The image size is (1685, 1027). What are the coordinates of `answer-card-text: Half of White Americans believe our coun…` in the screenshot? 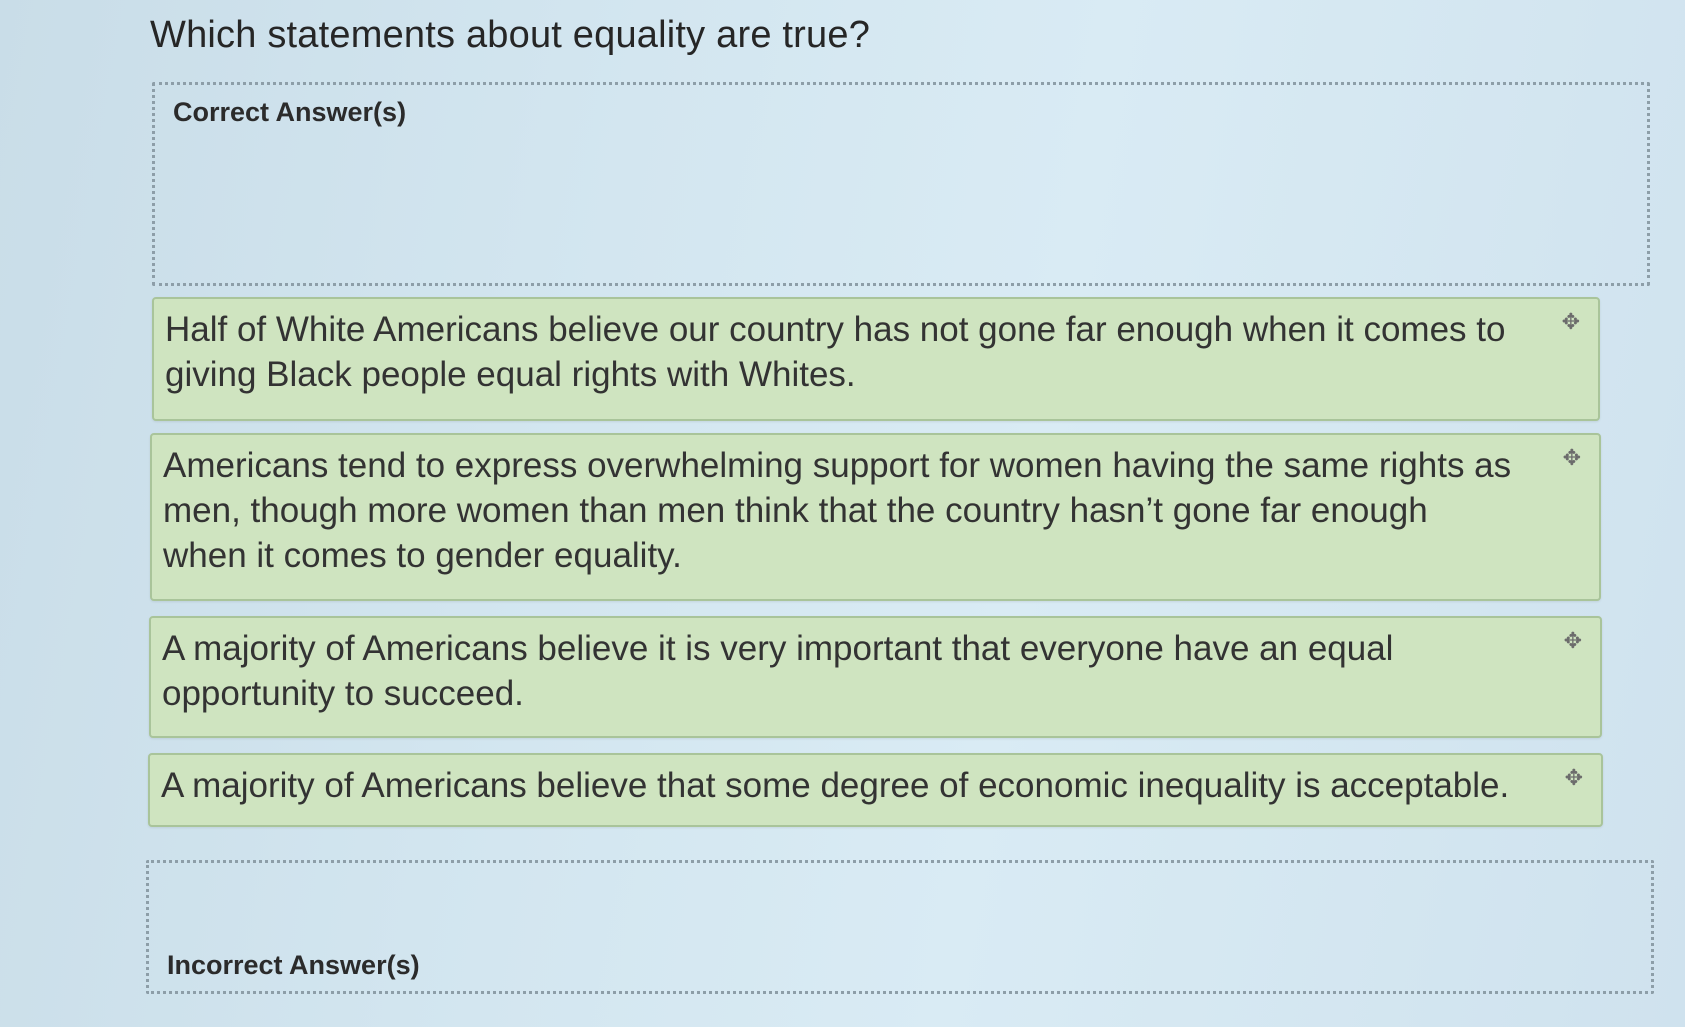 It's located at (835, 352).